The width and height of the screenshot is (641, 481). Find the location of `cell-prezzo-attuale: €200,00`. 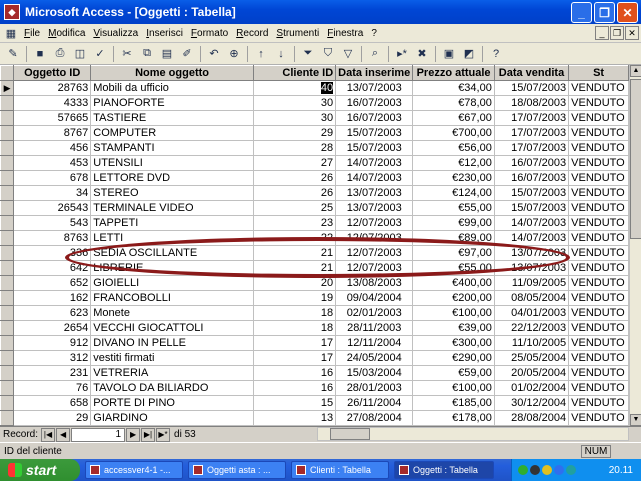

cell-prezzo-attuale: €200,00 is located at coordinates (453, 298).